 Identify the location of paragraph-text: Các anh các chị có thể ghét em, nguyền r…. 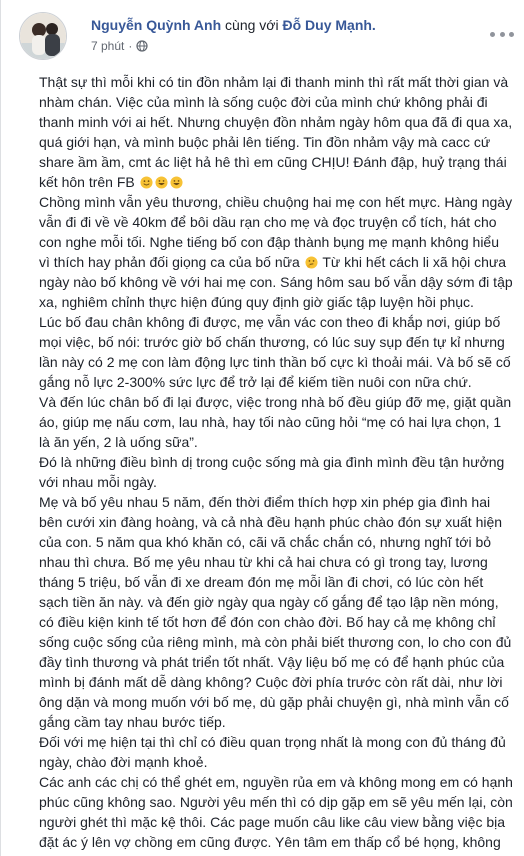
(276, 815).